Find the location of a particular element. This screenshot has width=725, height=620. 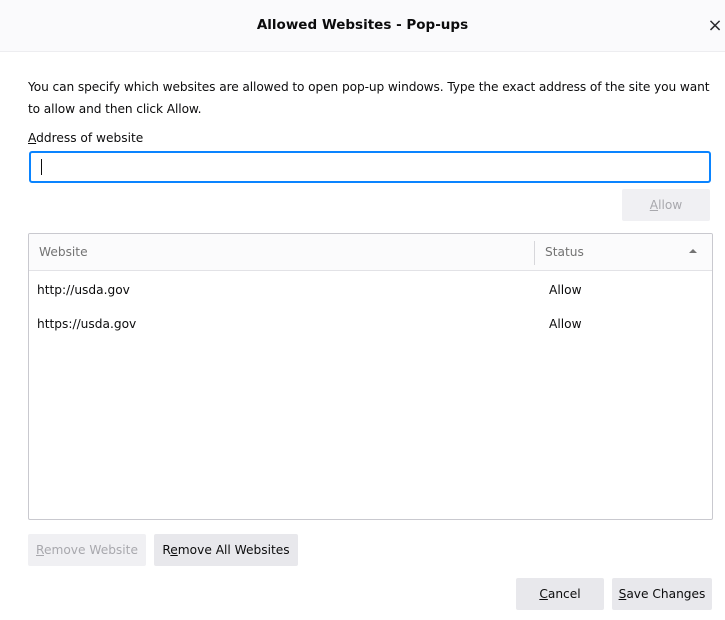

cancel-accesskey: C is located at coordinates (543, 594).